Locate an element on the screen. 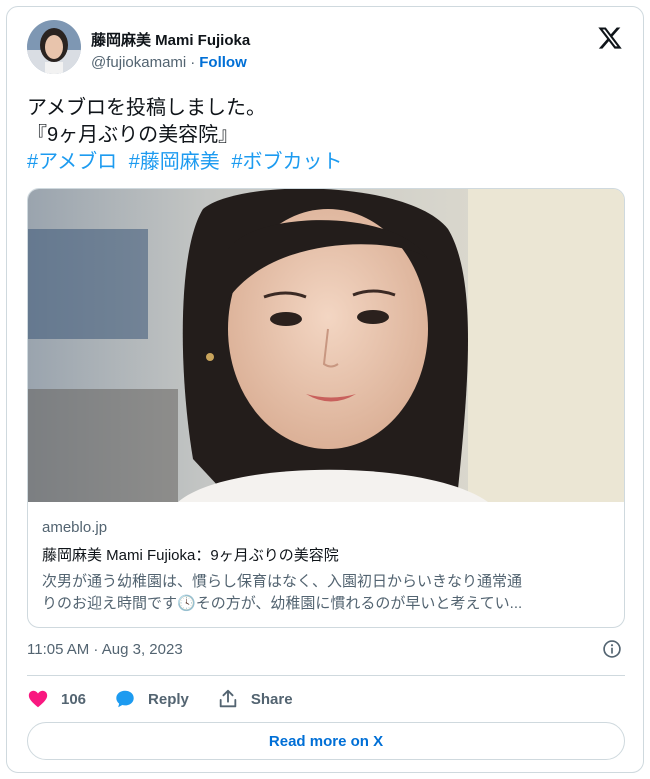 Image resolution: width=650 pixels, height=779 pixels. hashtag-row: #アメブロ #藤岡麻美 #ボブカット is located at coordinates (188, 162).